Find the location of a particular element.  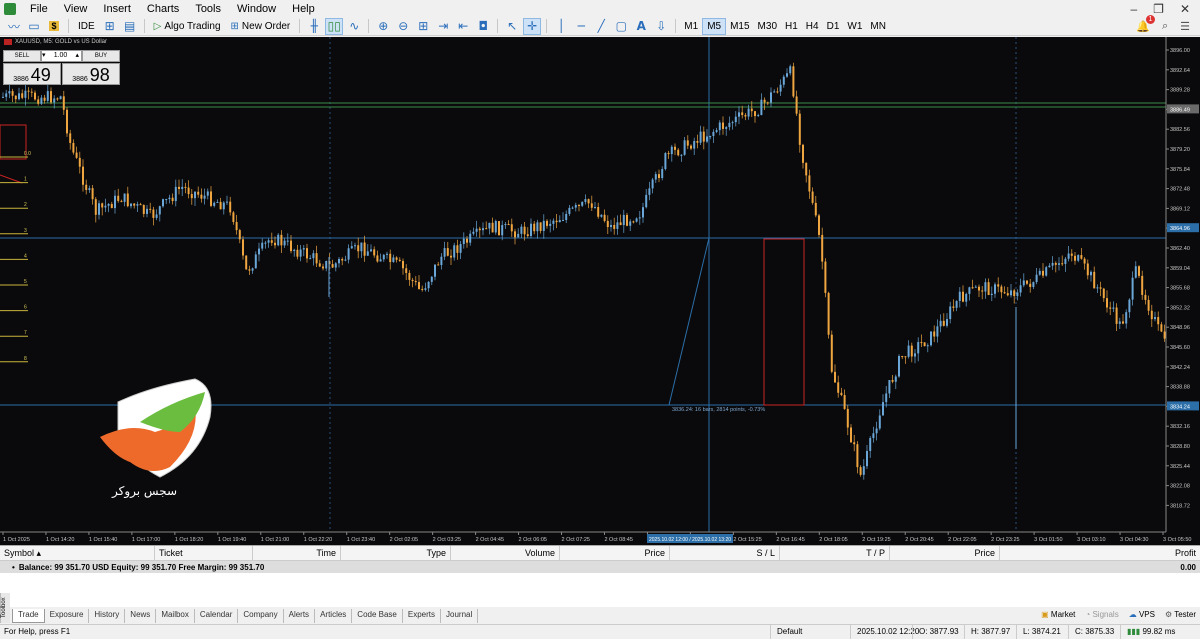

minimize-icon: – is located at coordinates (1133, 9).